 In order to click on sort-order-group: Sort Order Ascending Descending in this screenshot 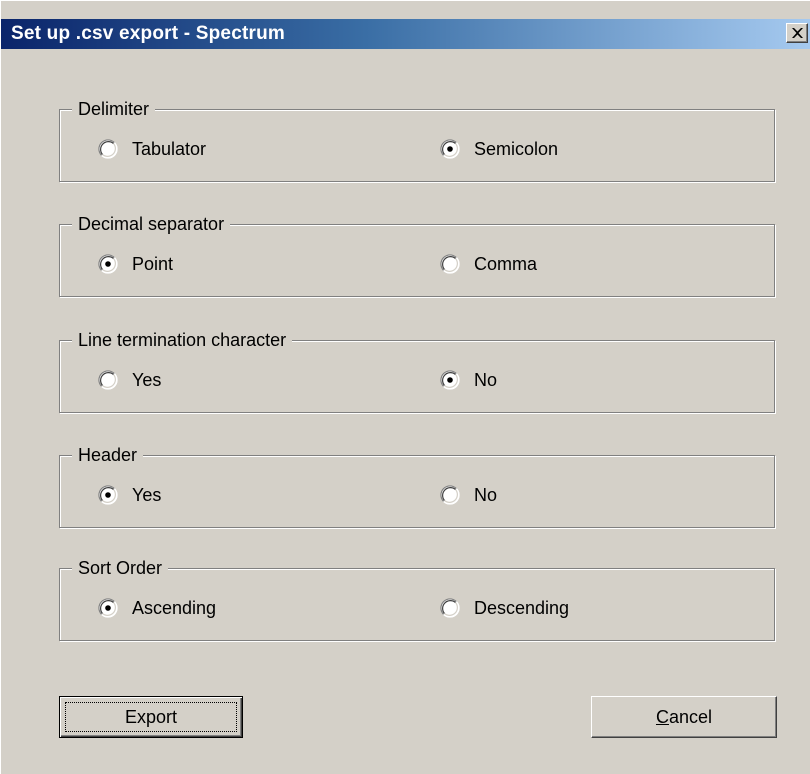, I will do `click(417, 599)`.